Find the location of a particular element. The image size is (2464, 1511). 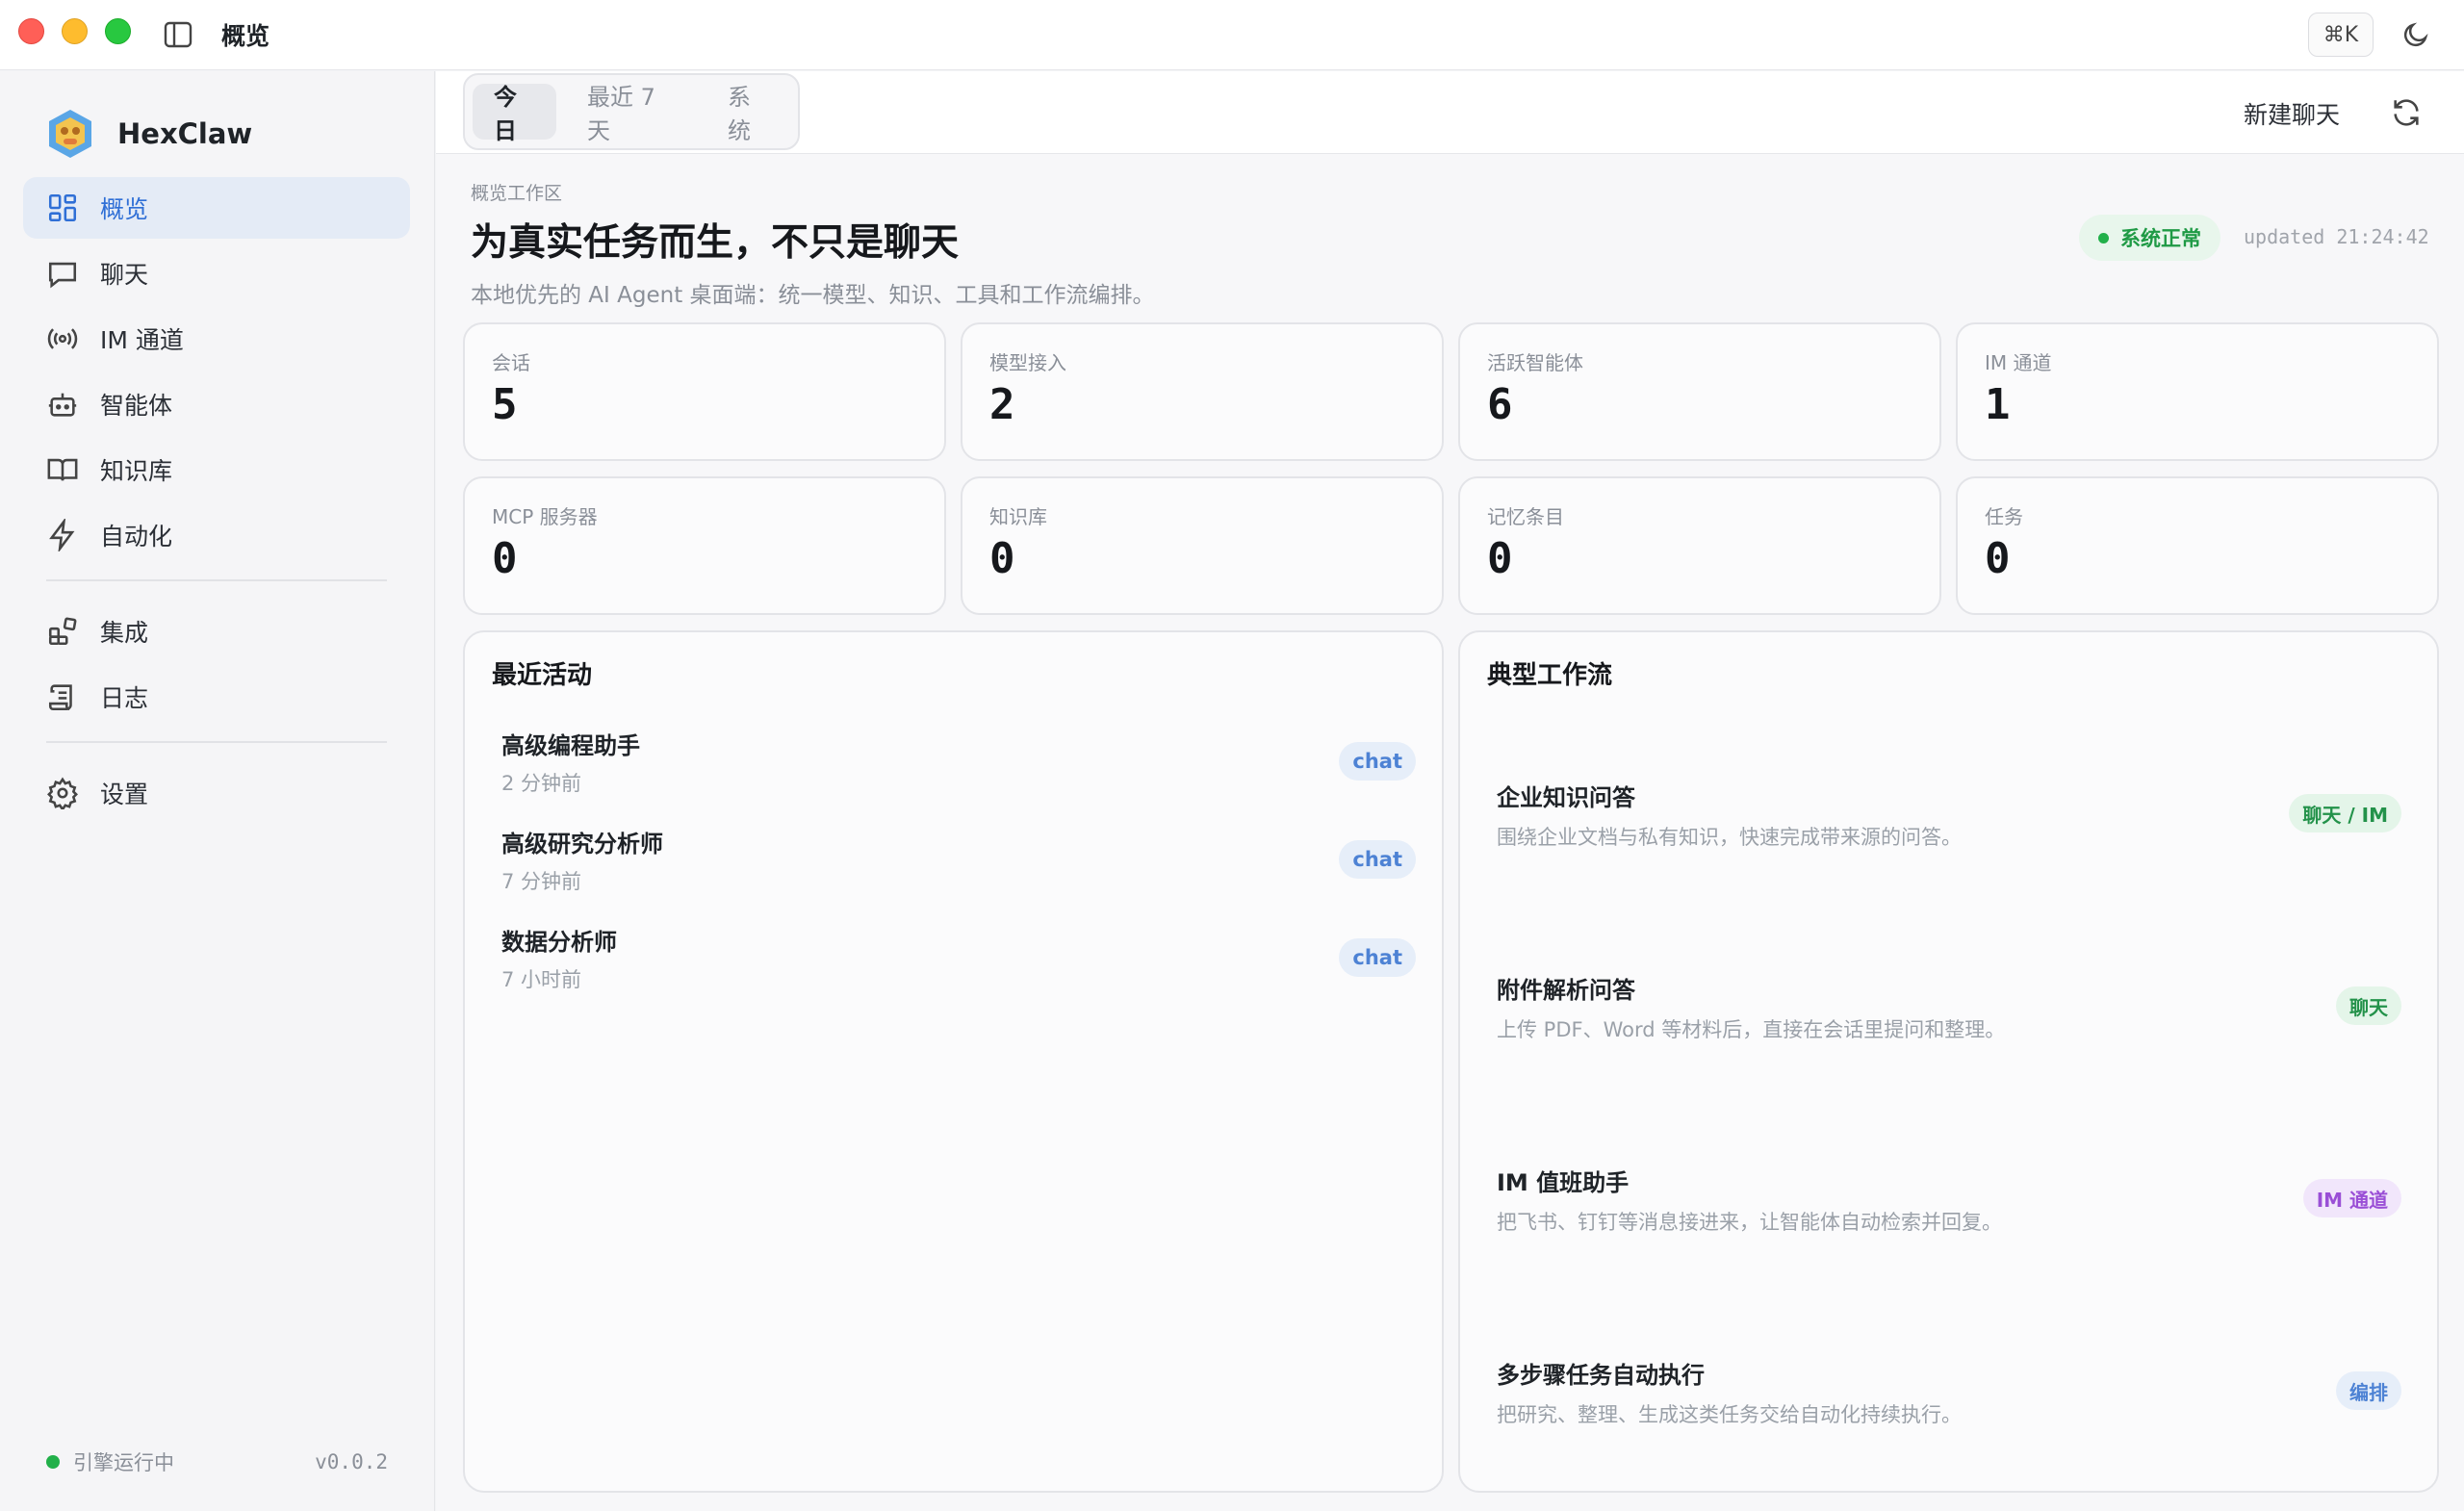

sidebar-item-settings: 设置 is located at coordinates (216, 793).